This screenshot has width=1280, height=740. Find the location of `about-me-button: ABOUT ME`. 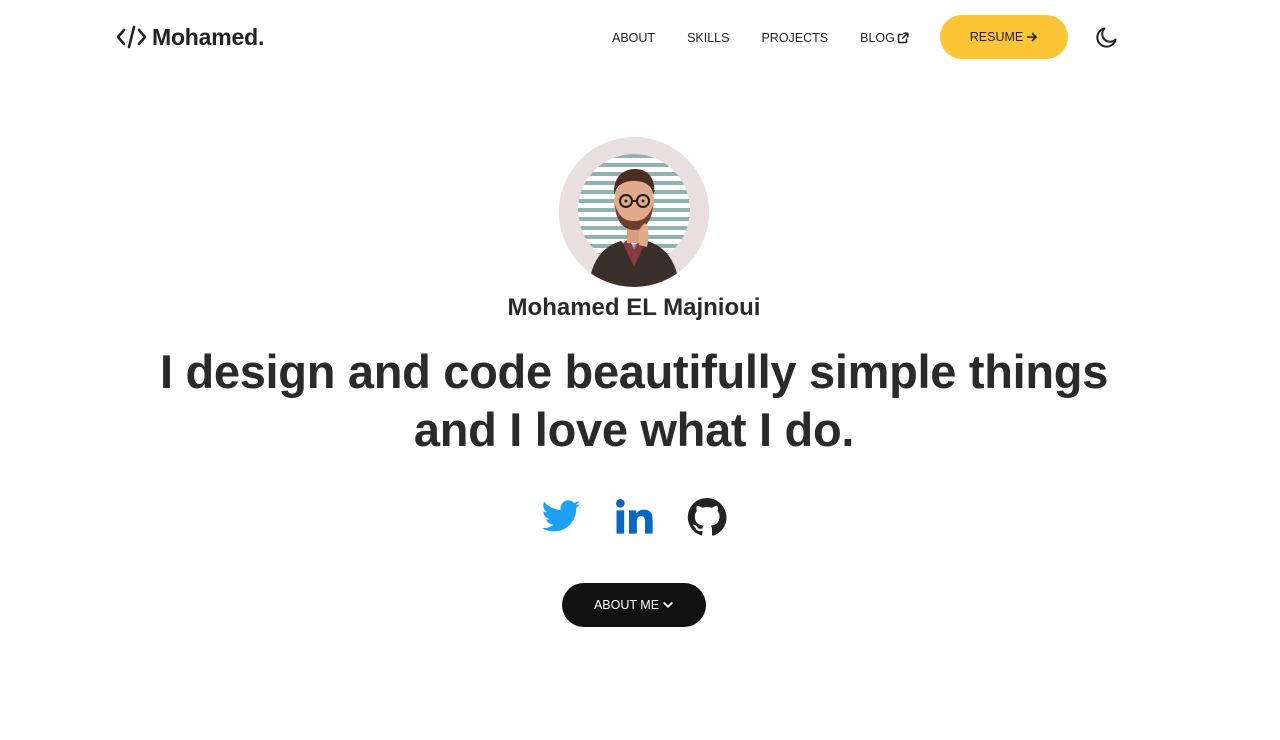

about-me-button: ABOUT ME is located at coordinates (634, 605).